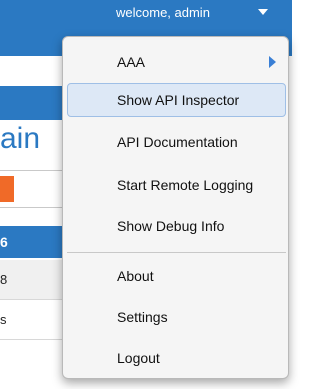 The height and width of the screenshot is (389, 320). I want to click on menu-separator, so click(176, 252).